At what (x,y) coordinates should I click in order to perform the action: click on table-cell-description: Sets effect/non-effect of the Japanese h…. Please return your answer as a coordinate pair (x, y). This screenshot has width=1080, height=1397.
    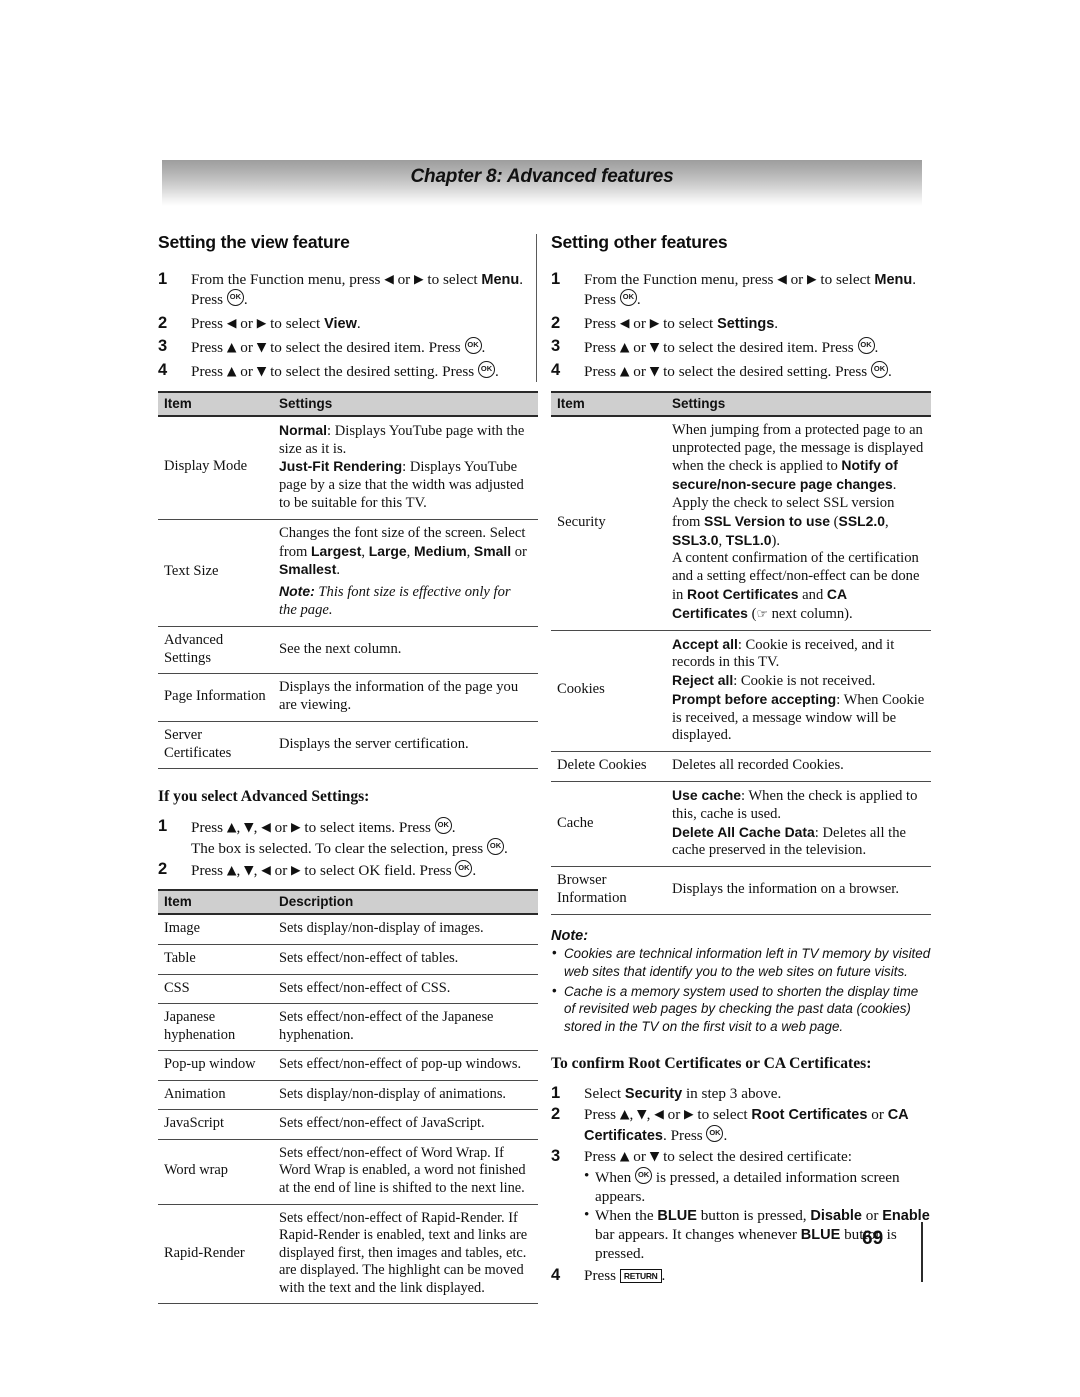
    Looking at the image, I should click on (405, 1027).